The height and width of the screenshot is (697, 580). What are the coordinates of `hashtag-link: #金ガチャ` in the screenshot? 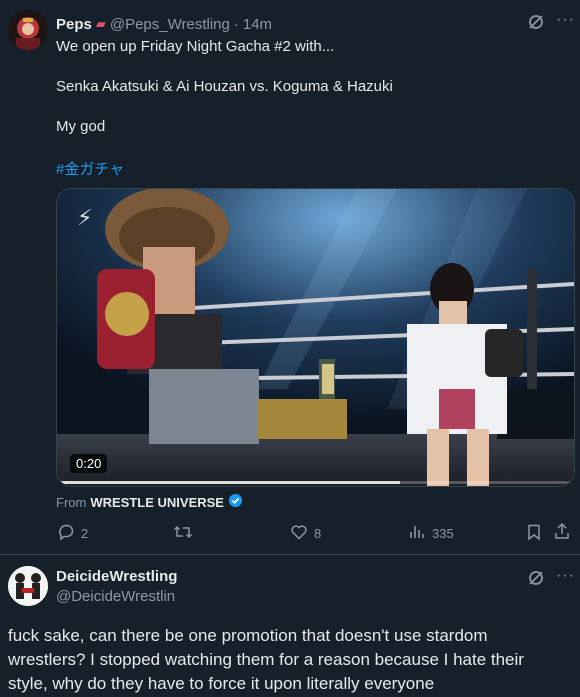 It's located at (90, 168).